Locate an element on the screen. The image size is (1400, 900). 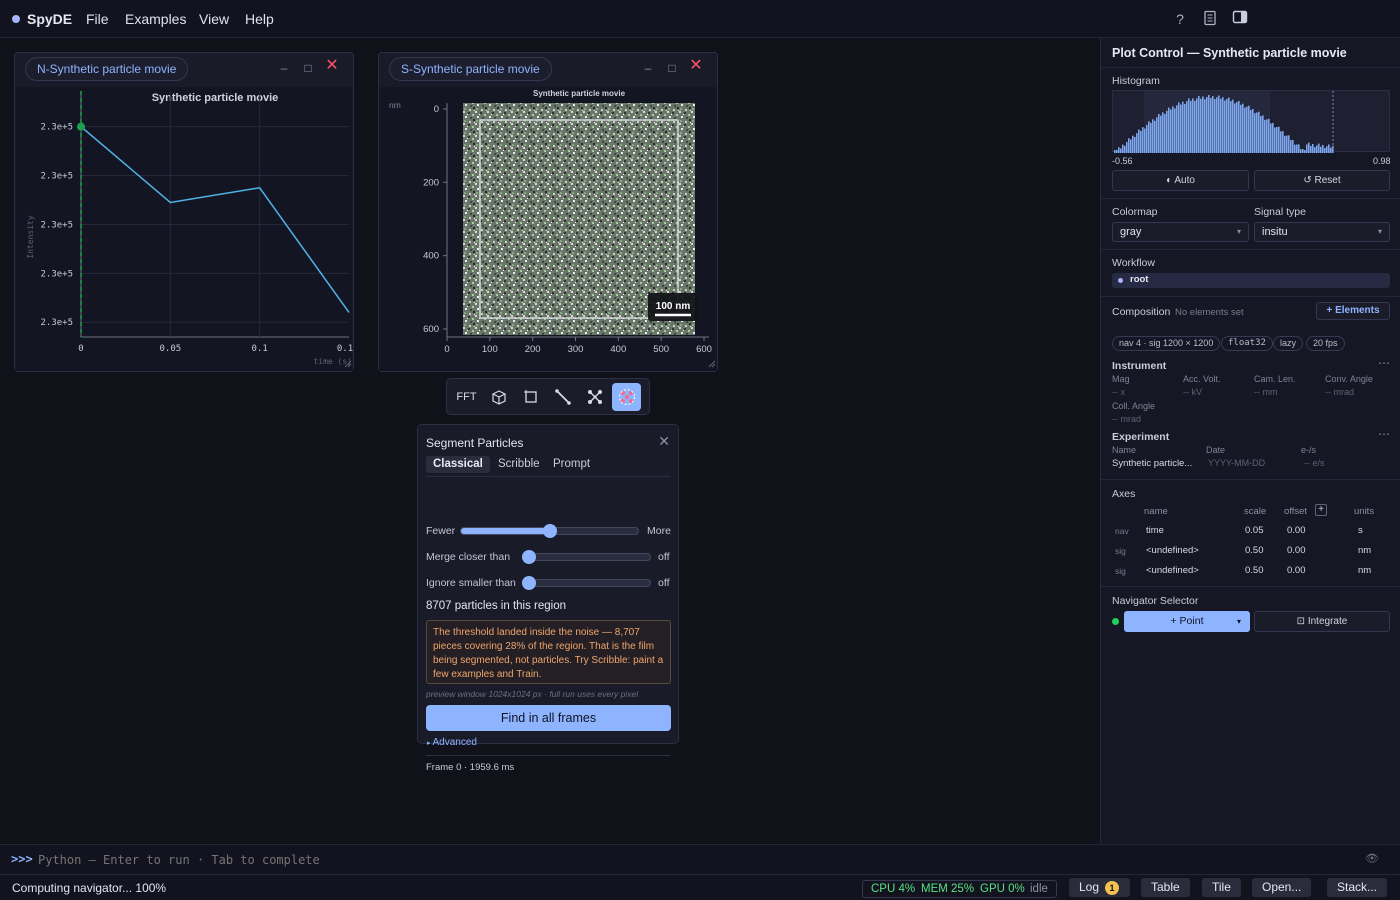
tab-classical: Classical is located at coordinates (458, 464).